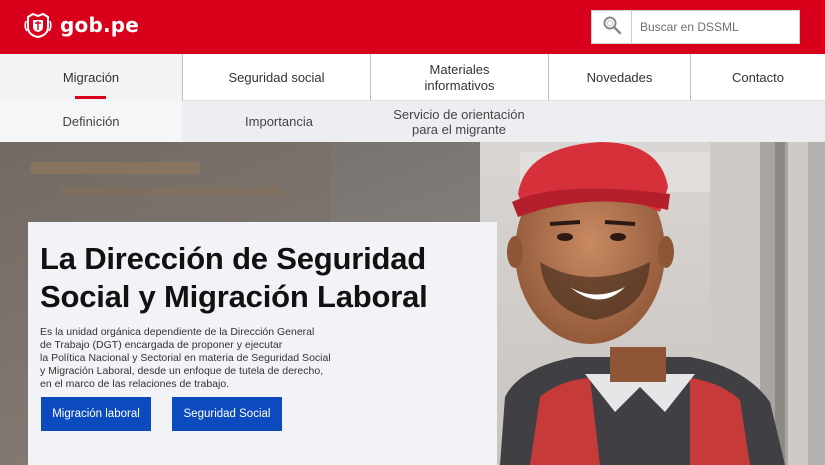 Image resolution: width=825 pixels, height=465 pixels. Describe the element at coordinates (227, 414) in the screenshot. I see `seguridad-social-button: Seguridad Social` at that location.